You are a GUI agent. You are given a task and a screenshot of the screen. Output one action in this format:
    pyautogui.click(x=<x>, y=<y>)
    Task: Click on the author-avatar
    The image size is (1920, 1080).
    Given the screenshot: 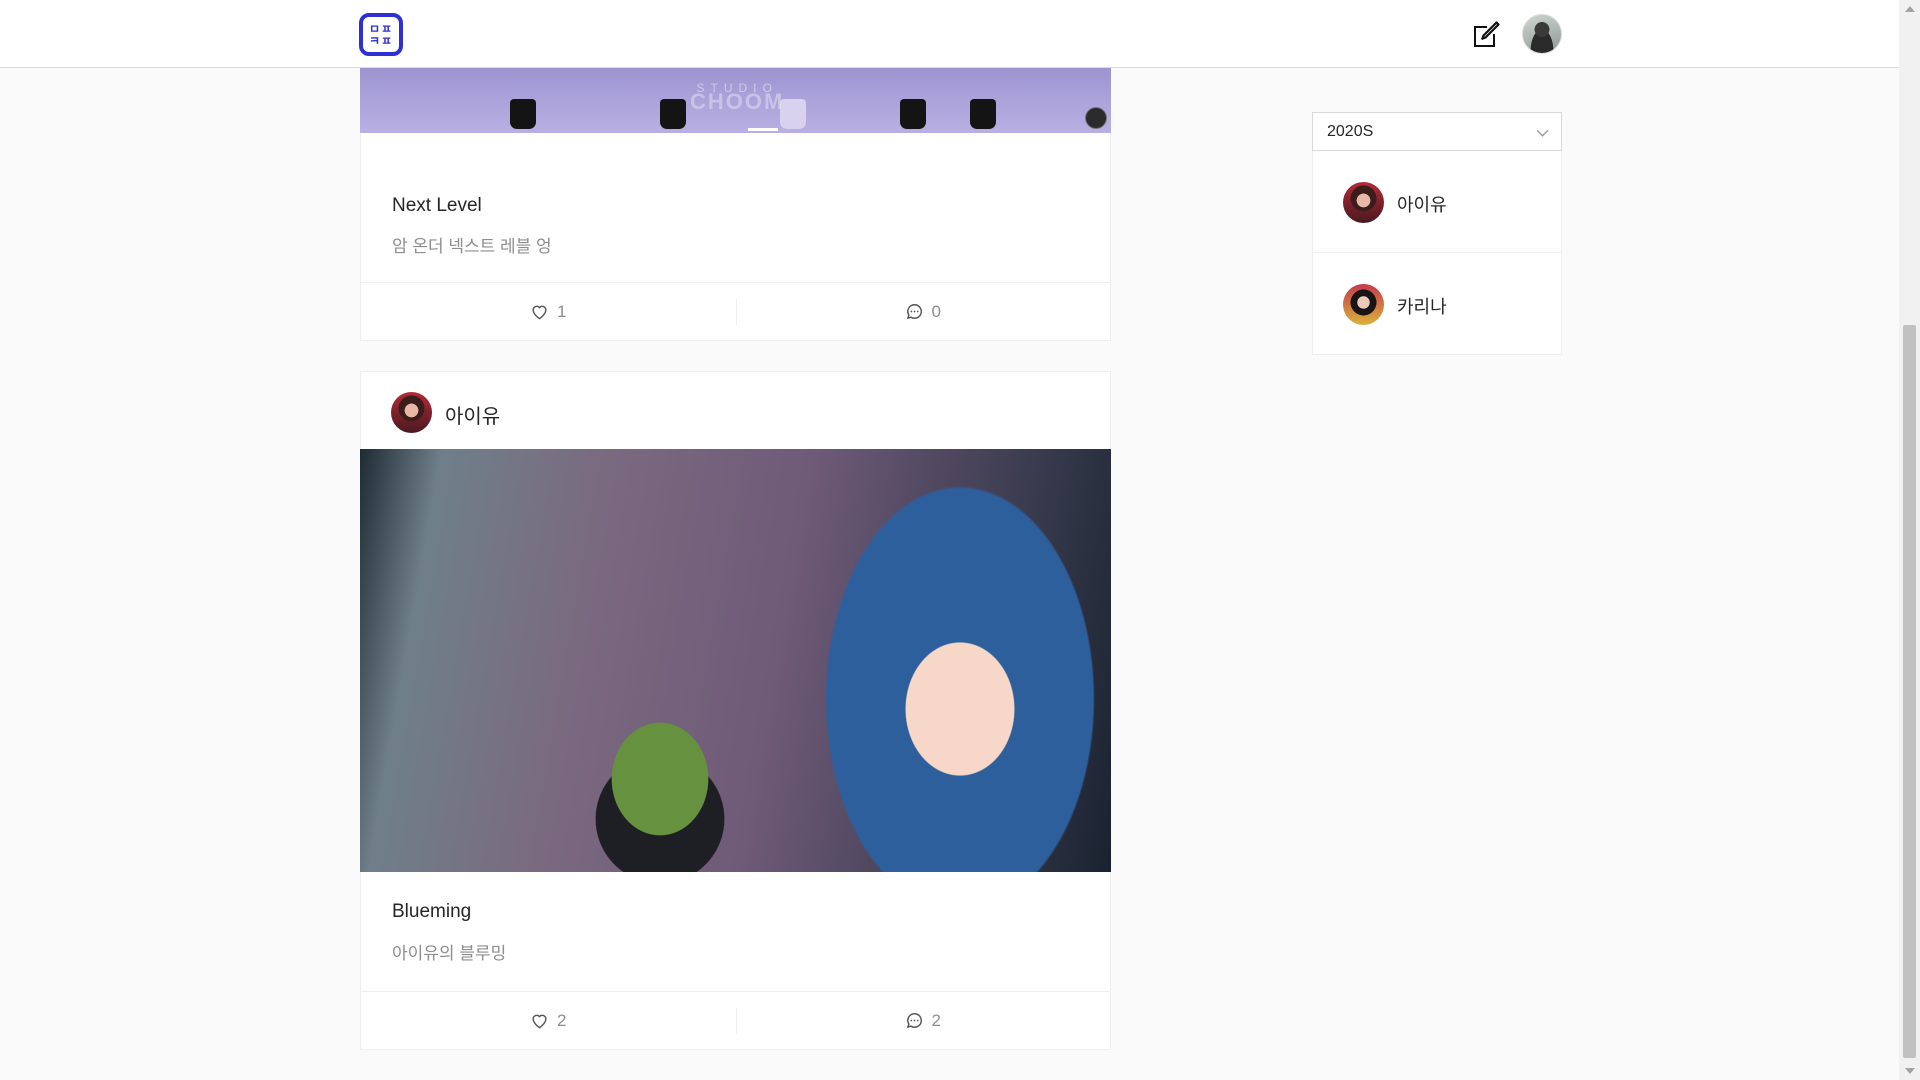 What is the action you would take?
    pyautogui.click(x=411, y=412)
    